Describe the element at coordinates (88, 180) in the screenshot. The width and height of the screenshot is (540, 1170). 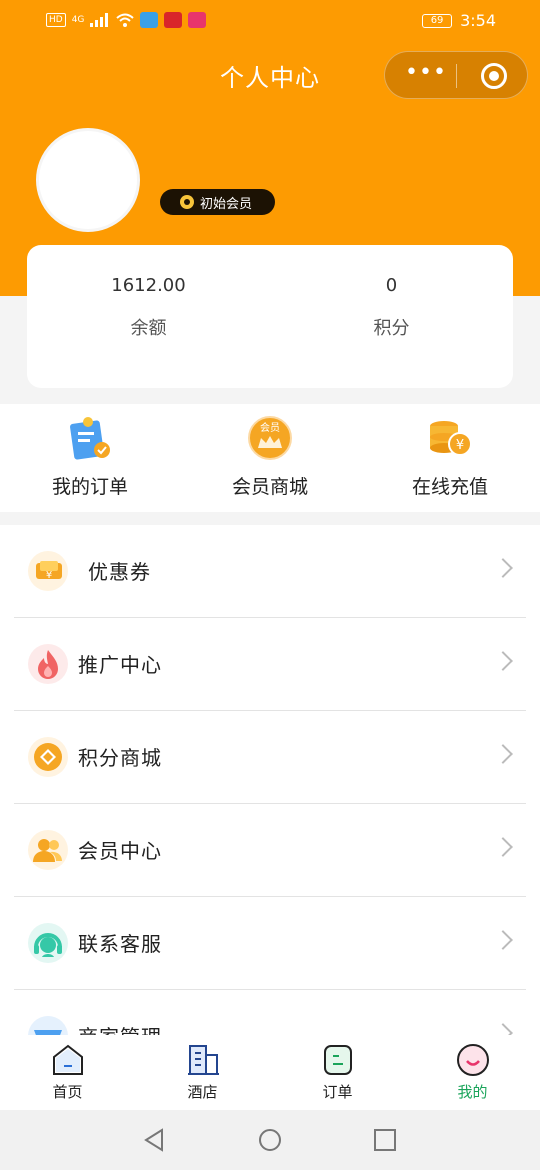
I see `avatar` at that location.